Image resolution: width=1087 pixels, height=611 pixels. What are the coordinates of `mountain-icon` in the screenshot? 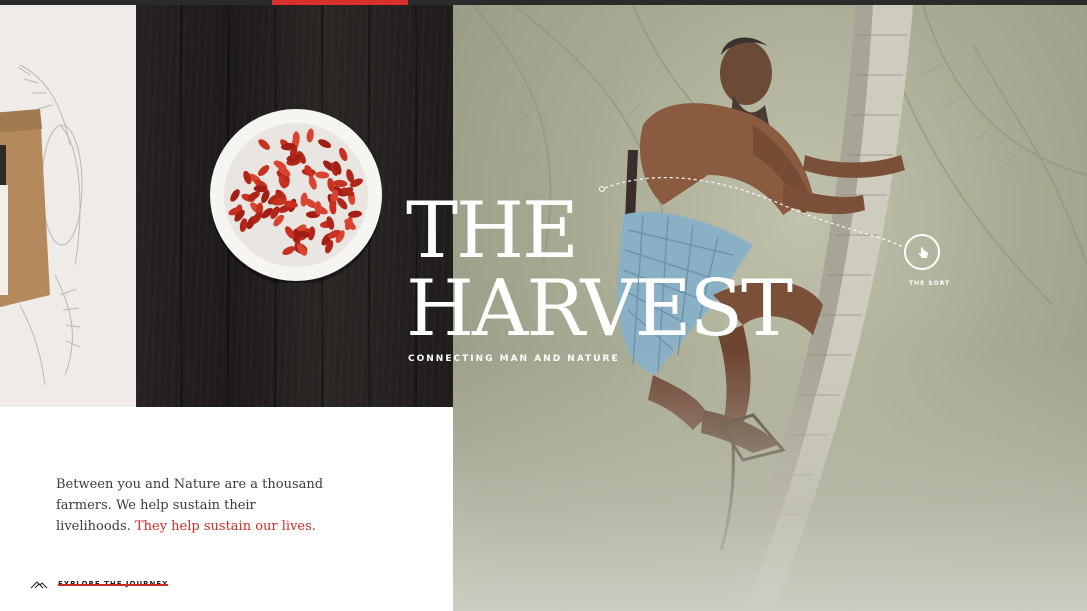 It's located at (39, 585).